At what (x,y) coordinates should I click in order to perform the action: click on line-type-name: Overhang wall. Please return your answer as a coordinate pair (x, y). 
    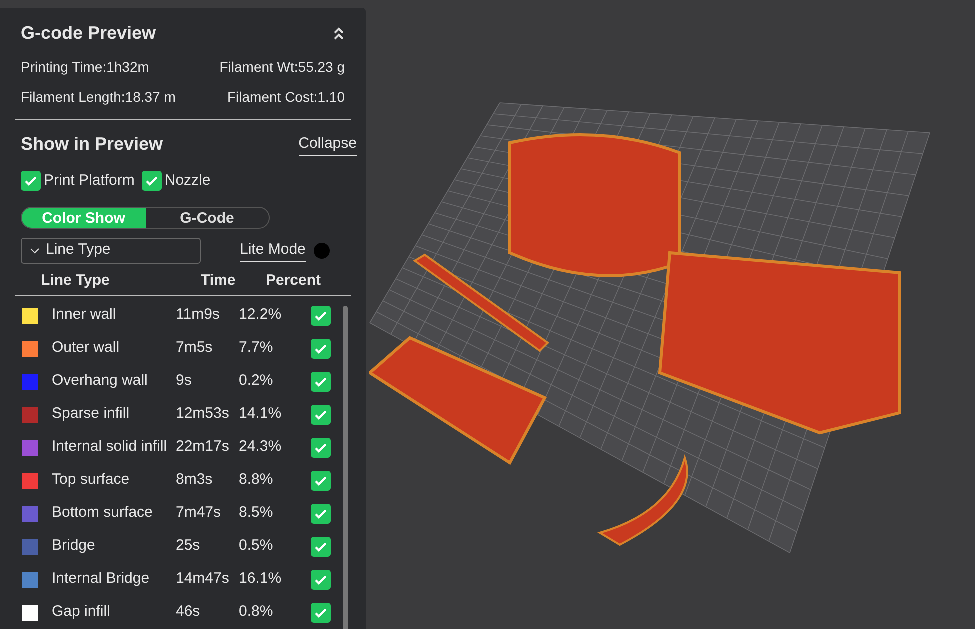
    Looking at the image, I should click on (100, 381).